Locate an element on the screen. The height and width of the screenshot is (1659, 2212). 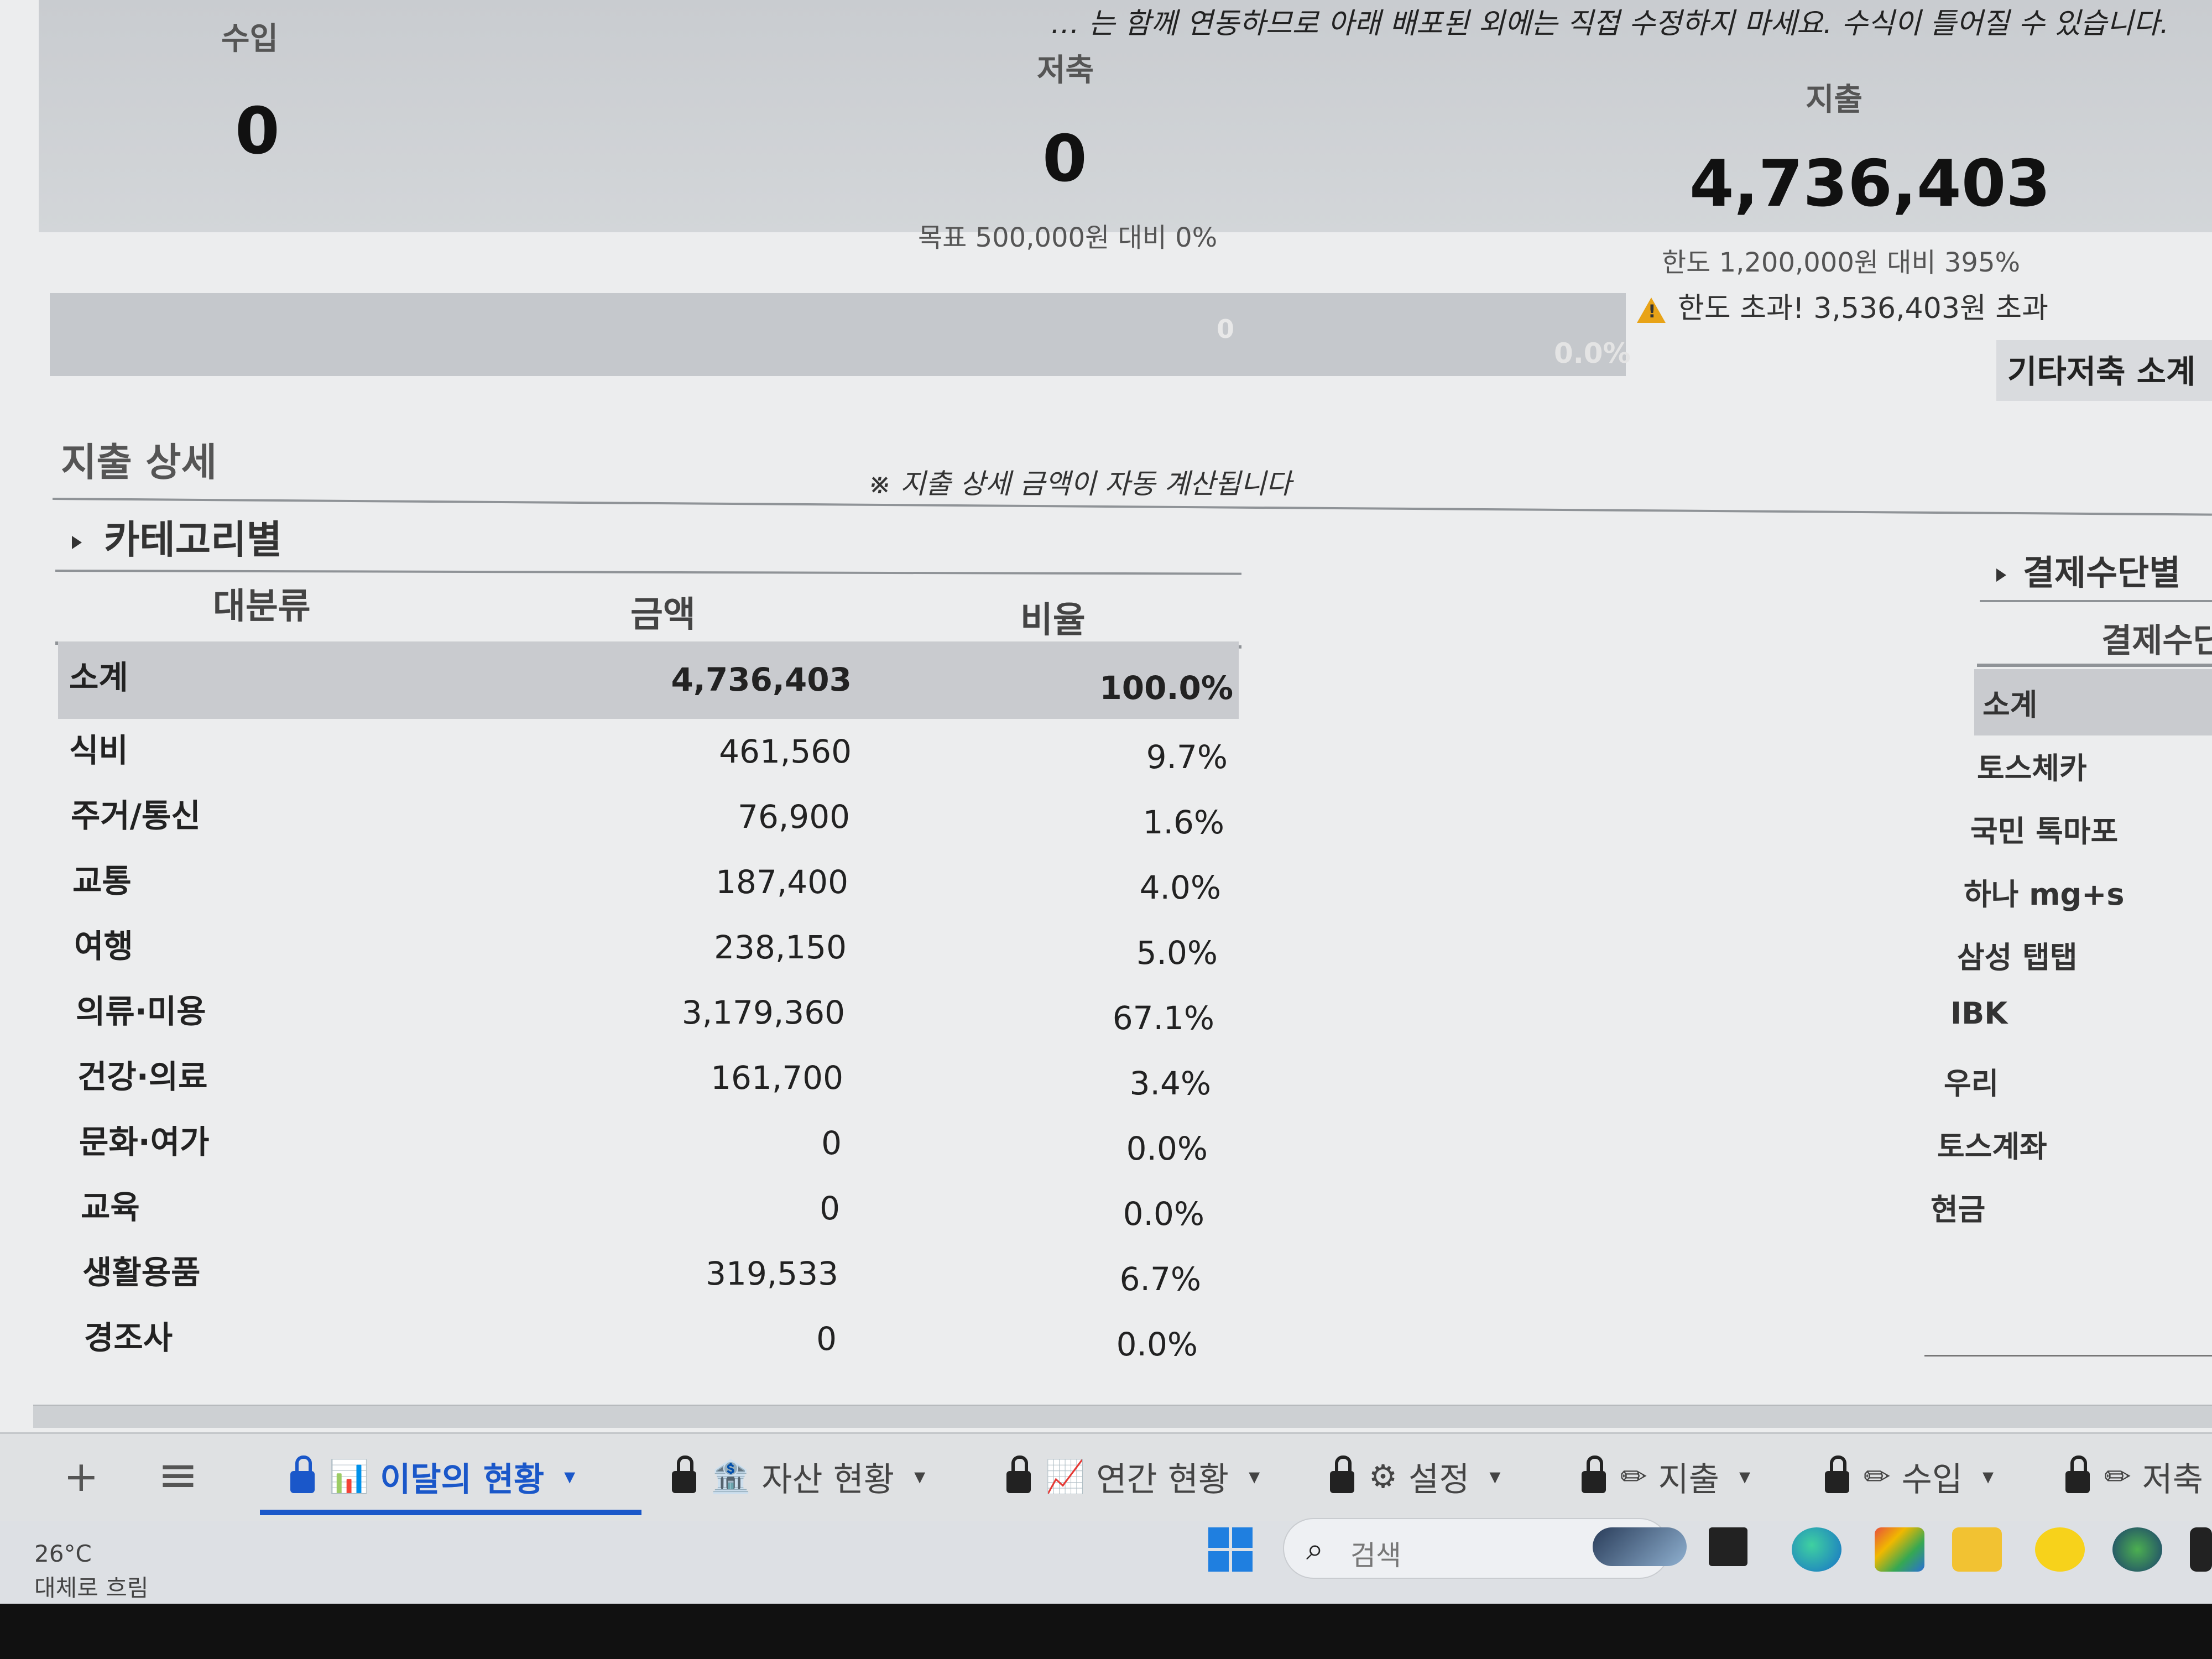
sheet-tab-emoji-icon: ⚙ is located at coordinates (1383, 1477).